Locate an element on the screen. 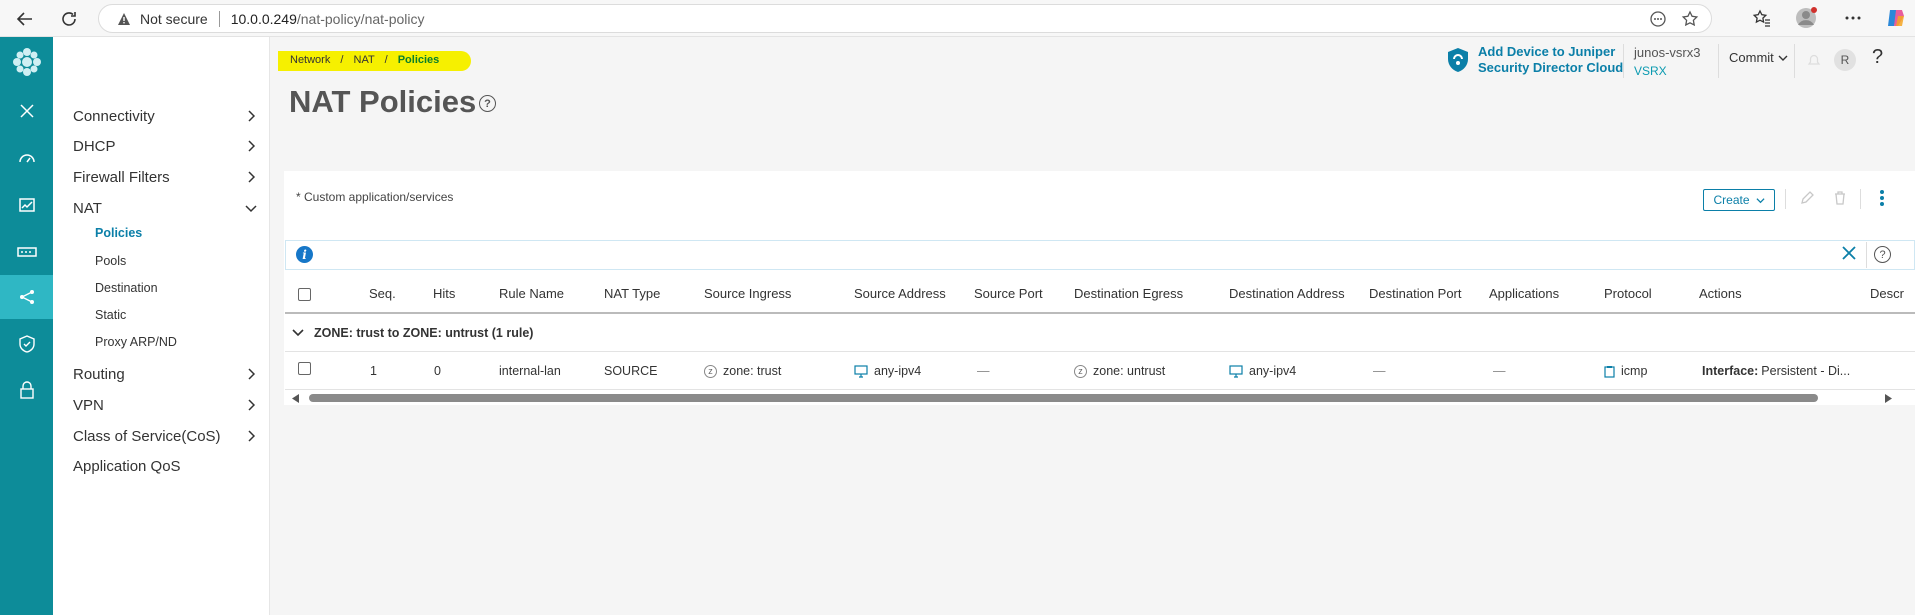  more-vertical-icon is located at coordinates (1882, 198).